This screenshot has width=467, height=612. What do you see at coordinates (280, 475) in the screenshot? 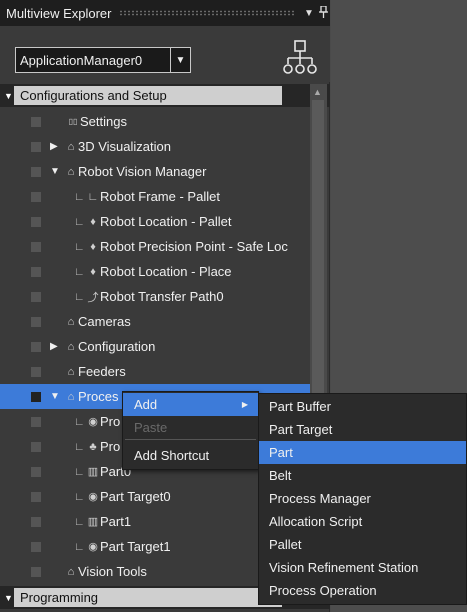
I see `submenu-item-label: Belt` at bounding box center [280, 475].